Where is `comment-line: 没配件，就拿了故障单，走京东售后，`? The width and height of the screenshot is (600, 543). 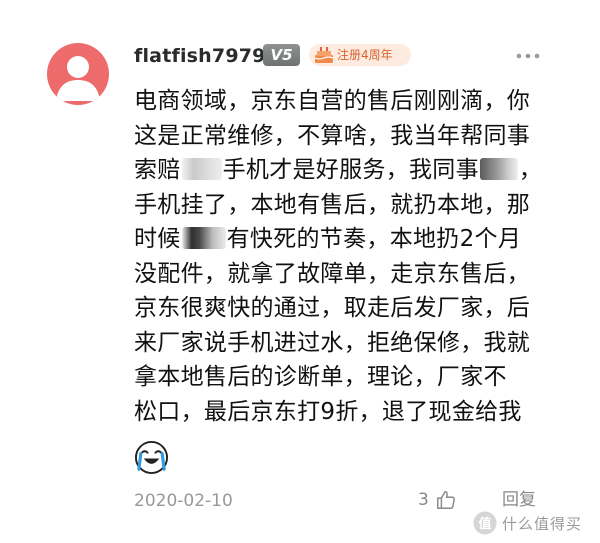 comment-line: 没配件，就拿了故障单，走京东售后， is located at coordinates (332, 273).